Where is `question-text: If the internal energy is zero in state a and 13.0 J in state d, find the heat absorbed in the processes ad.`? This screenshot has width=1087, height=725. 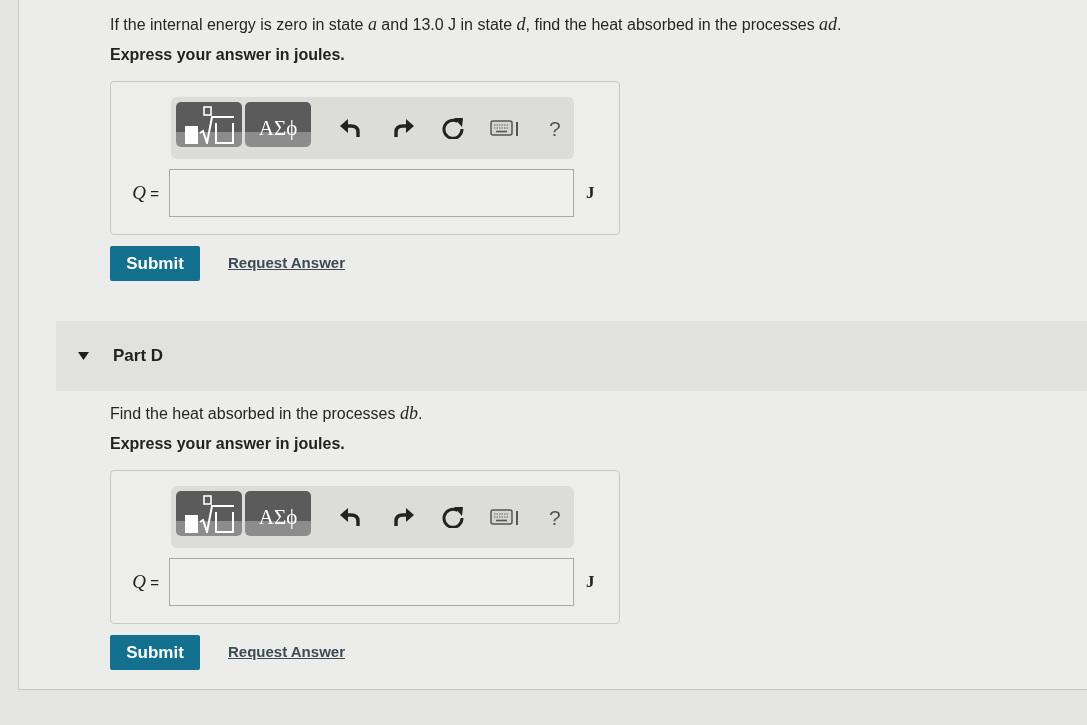
question-text: If the internal energy is zero in state a and 13.0 J in state d, find the heat absorbed in the processes ad. is located at coordinates (476, 24).